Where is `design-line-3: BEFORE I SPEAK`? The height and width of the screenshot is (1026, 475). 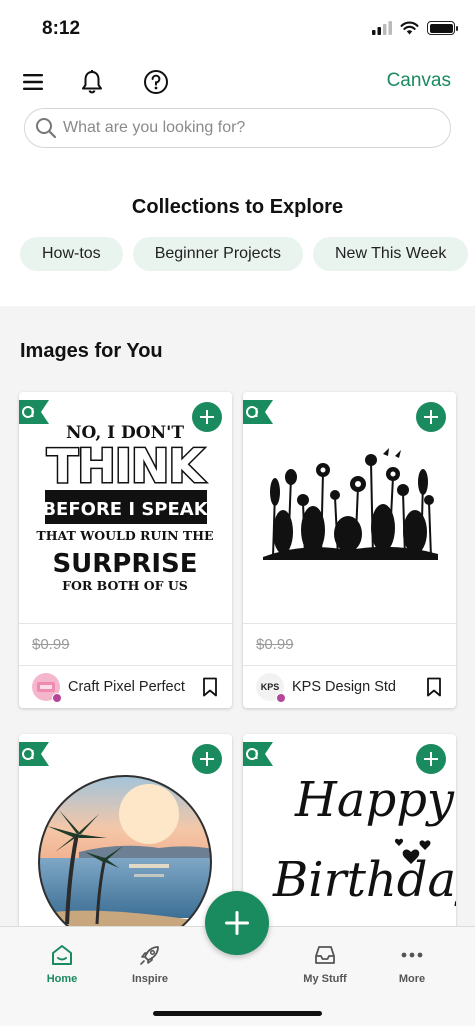 design-line-3: BEFORE I SPEAK is located at coordinates (125, 509).